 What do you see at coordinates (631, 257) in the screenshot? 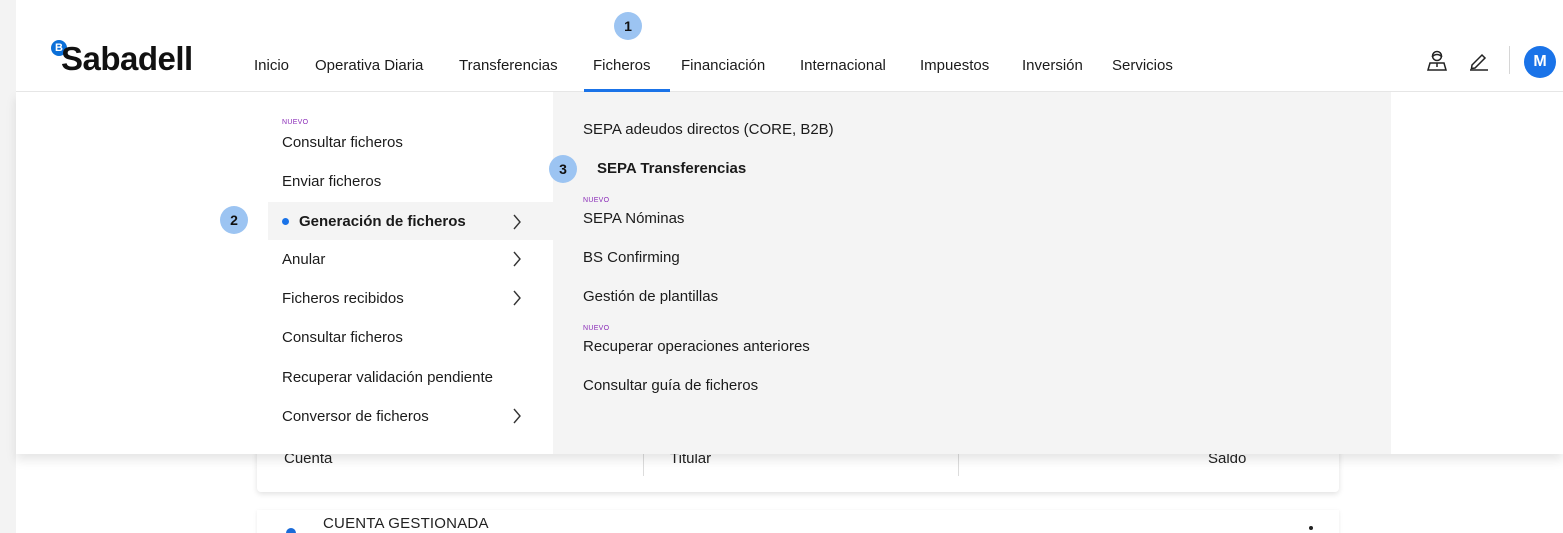
I see `menu-item-bs-confirming: BS Confirming` at bounding box center [631, 257].